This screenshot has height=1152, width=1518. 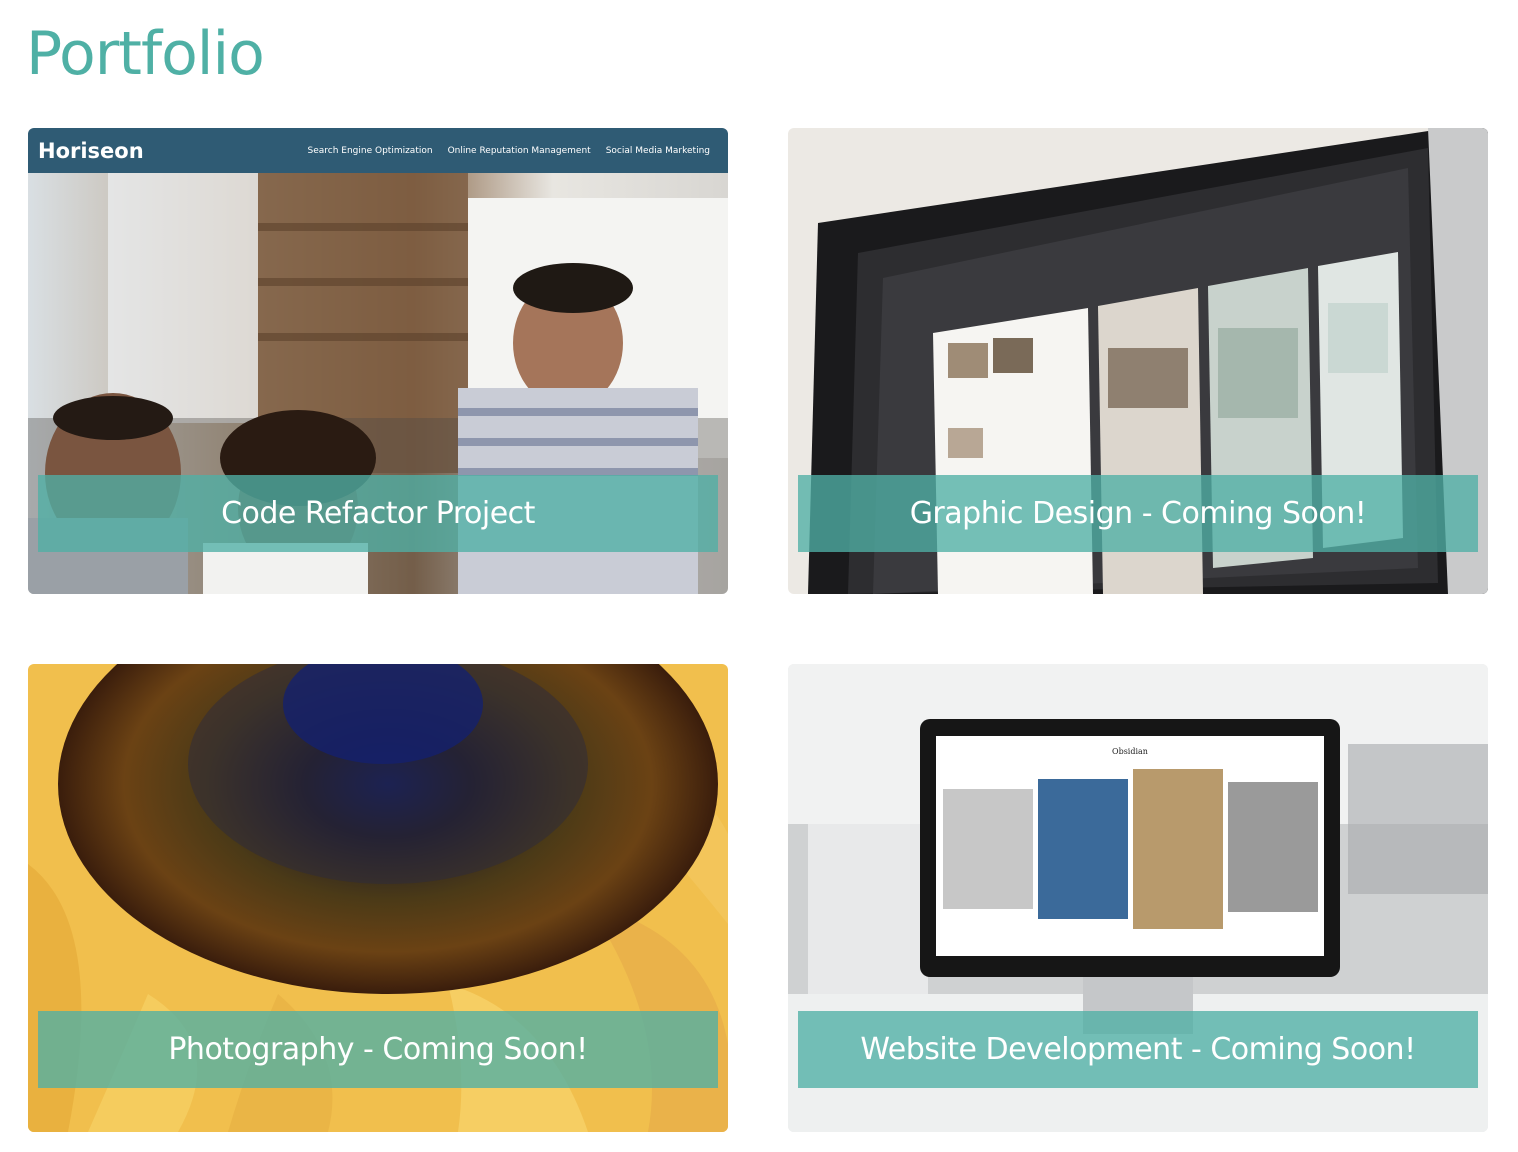 I want to click on card-caption: Code Refactor Project, so click(x=378, y=513).